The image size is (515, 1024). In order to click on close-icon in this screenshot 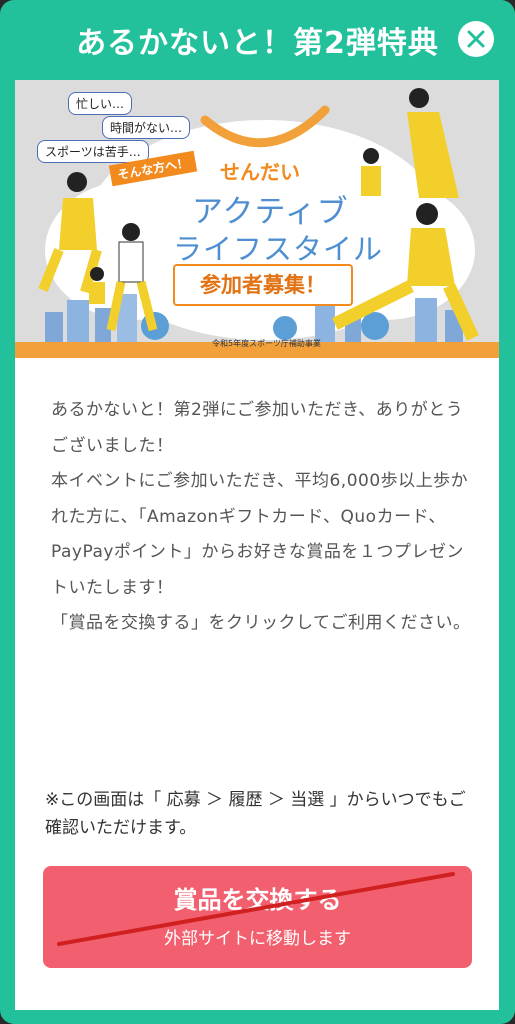, I will do `click(476, 39)`.